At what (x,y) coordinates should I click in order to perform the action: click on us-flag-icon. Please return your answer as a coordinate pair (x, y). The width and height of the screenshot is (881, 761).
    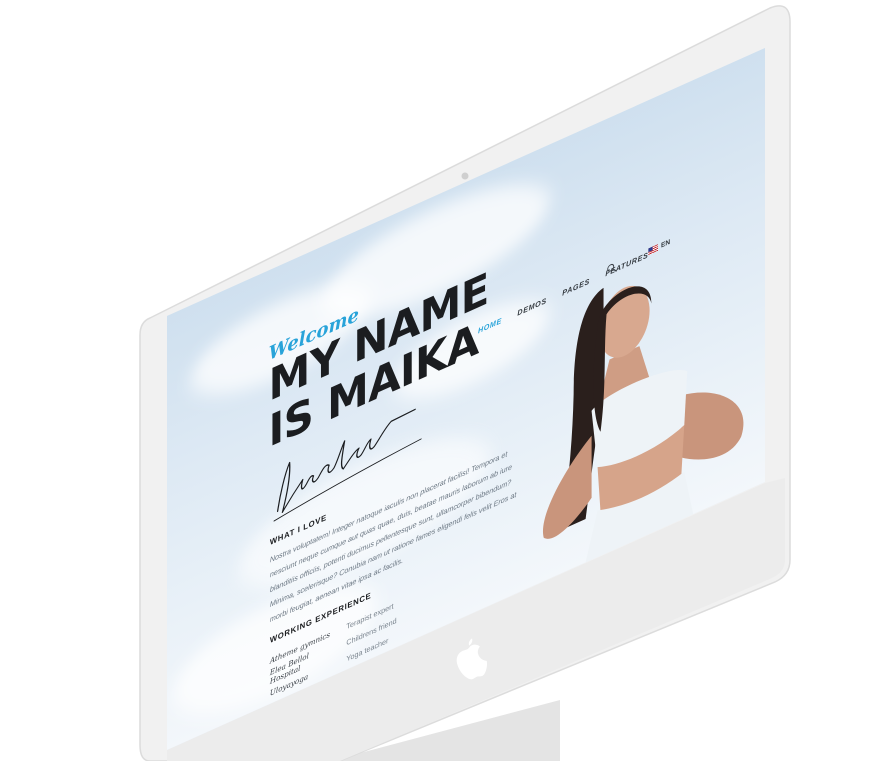
    Looking at the image, I should click on (653, 249).